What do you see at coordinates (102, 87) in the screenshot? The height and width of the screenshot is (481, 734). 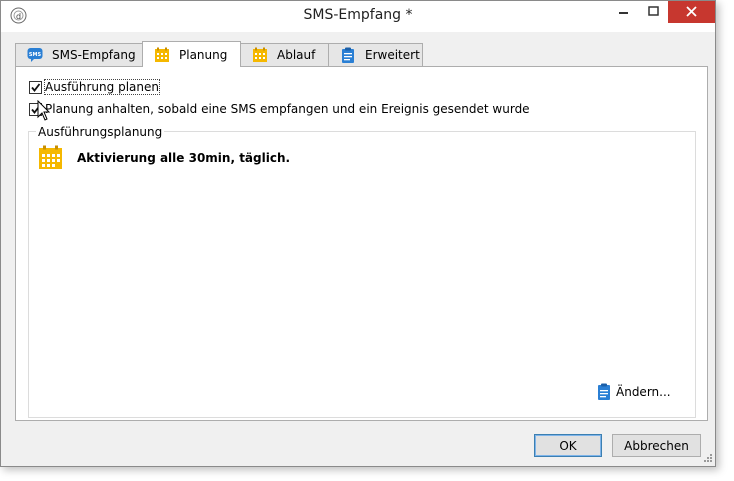 I see `schedule-checkbox-label: Ausführung planen` at bounding box center [102, 87].